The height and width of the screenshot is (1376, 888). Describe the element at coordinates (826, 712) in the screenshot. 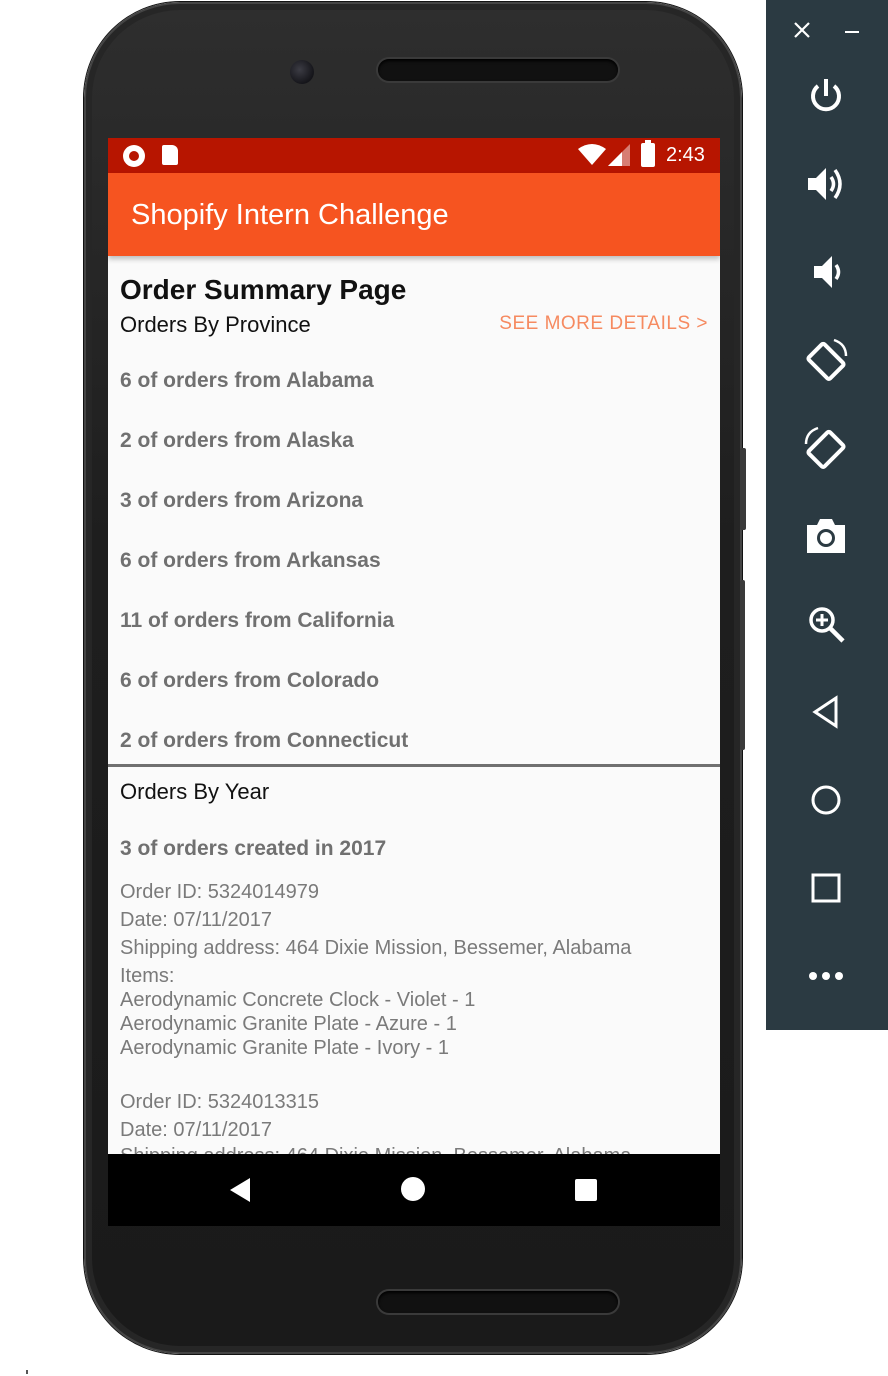

I see `back-icon` at that location.